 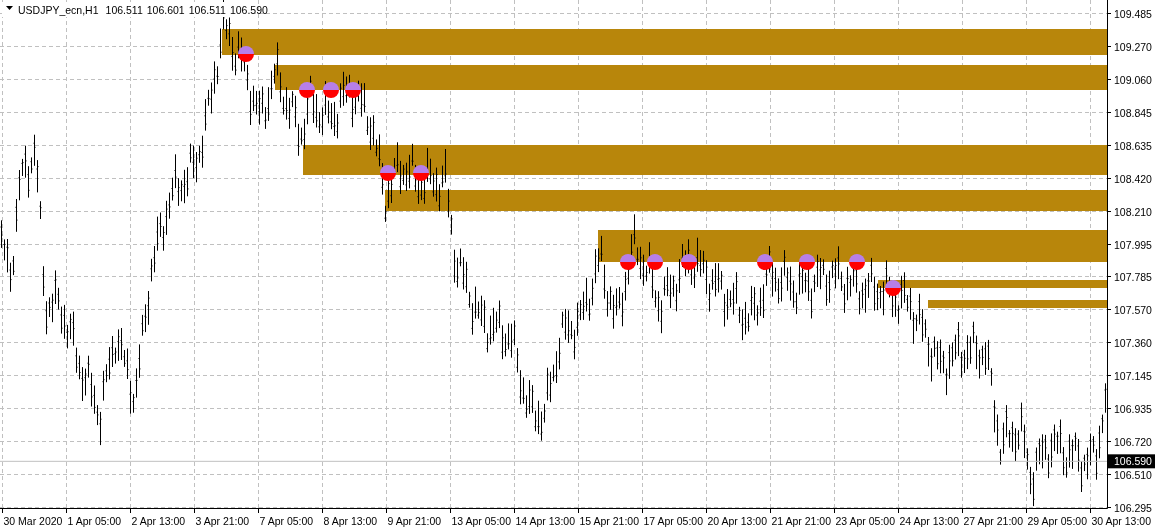 I want to click on price-tick-label: 107.145, so click(x=1133, y=375).